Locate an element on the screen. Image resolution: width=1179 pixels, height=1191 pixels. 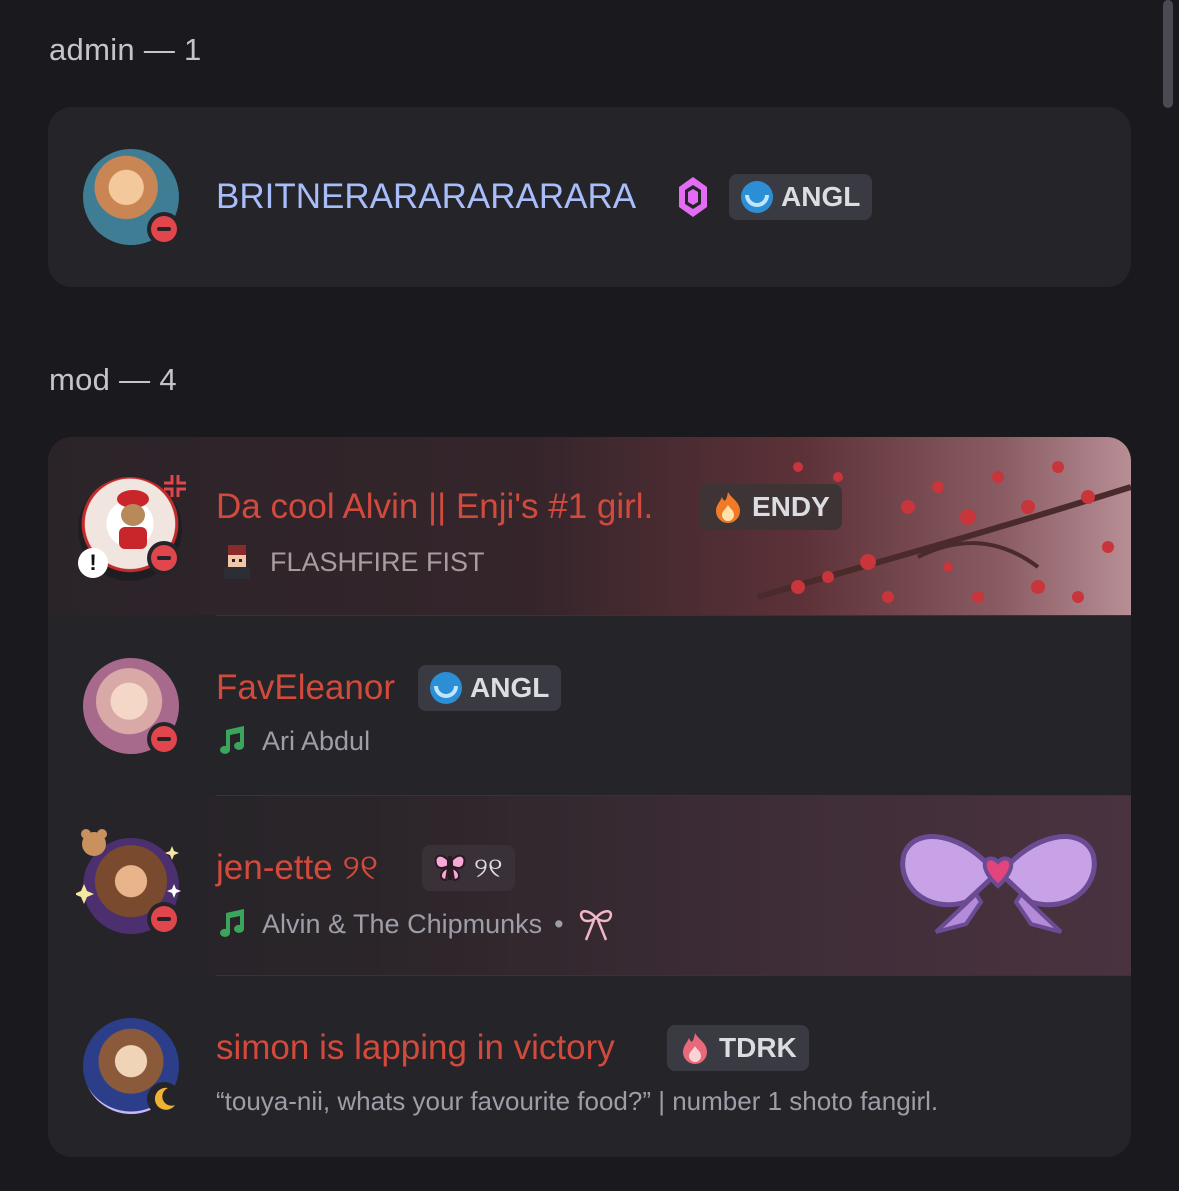
server-tag: ENDY is located at coordinates (771, 507).